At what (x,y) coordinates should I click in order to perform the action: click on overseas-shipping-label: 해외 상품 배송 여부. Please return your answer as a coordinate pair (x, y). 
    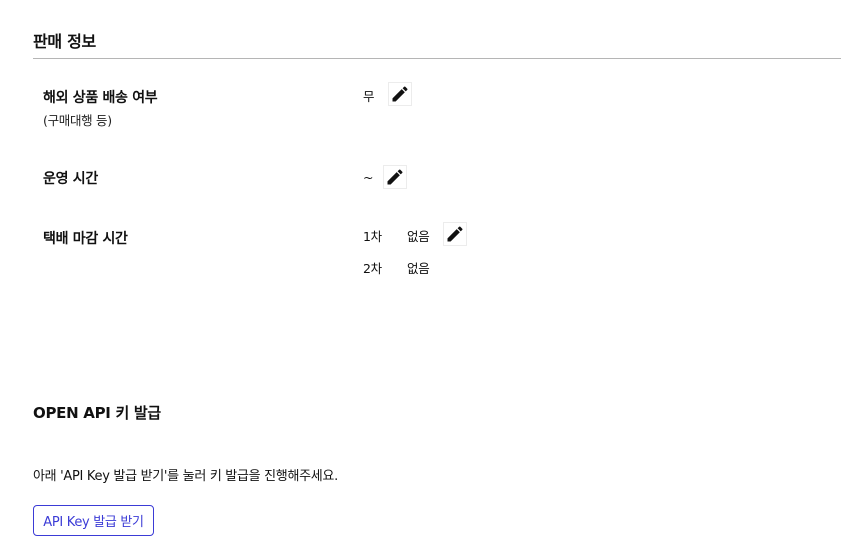
    Looking at the image, I should click on (100, 98).